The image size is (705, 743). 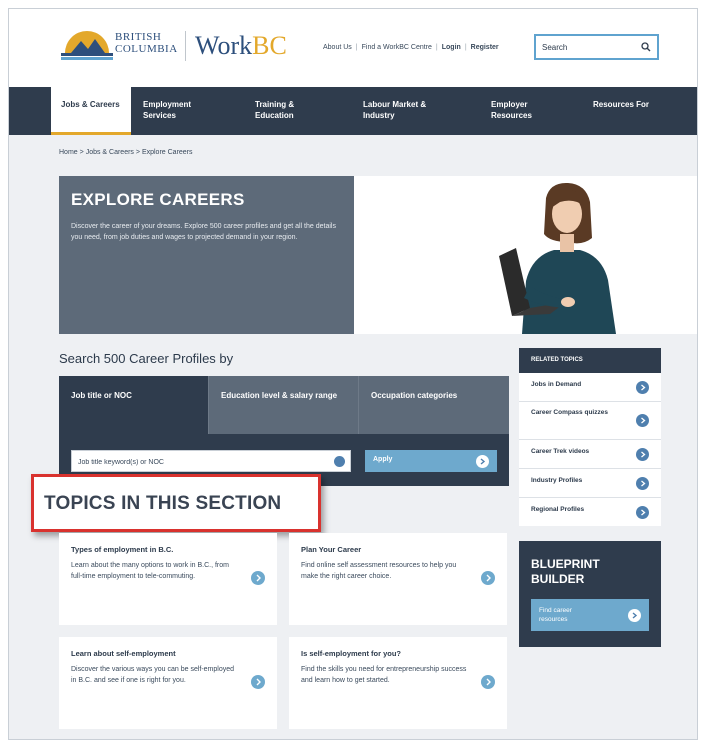 What do you see at coordinates (383, 459) in the screenshot?
I see `apply-label: Apply` at bounding box center [383, 459].